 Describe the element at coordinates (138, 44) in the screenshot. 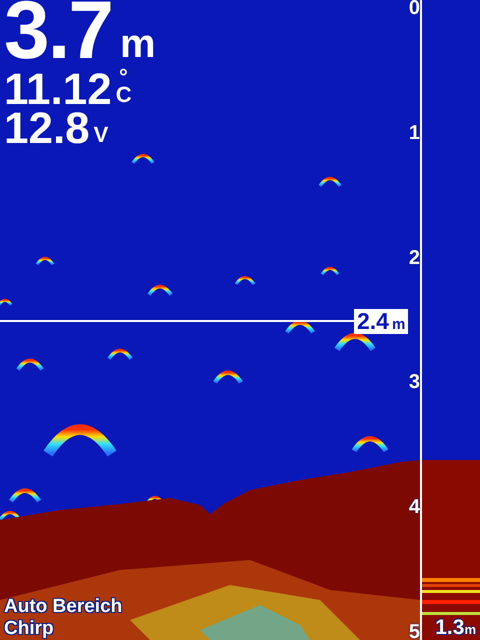

I see `reading-unit: m` at that location.